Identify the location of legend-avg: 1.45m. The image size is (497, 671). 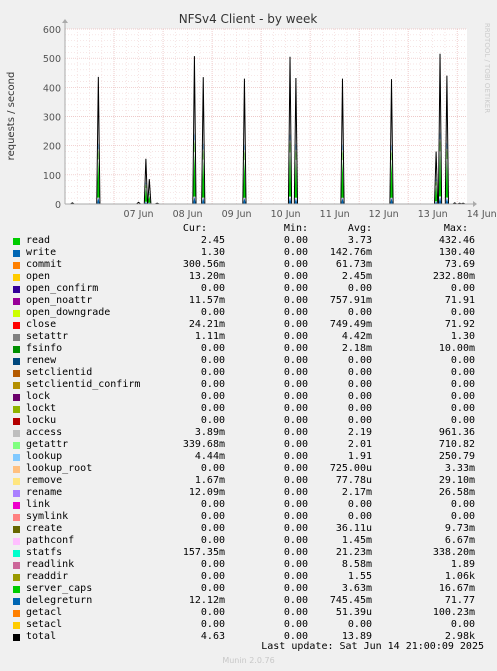
(356, 540).